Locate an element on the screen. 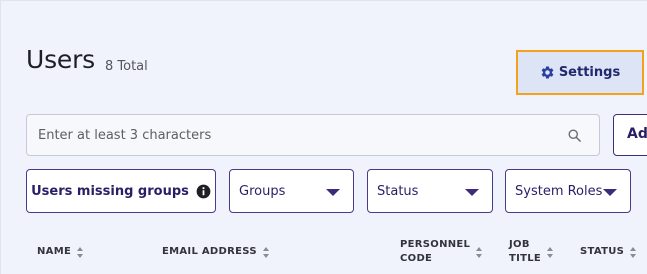 Image resolution: width=647 pixels, height=274 pixels. column-header-personnel-code: PERSONNEL CODE is located at coordinates (441, 252).